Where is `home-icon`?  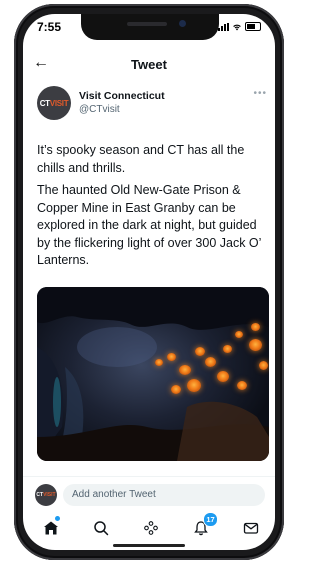
home-icon is located at coordinates (51, 528).